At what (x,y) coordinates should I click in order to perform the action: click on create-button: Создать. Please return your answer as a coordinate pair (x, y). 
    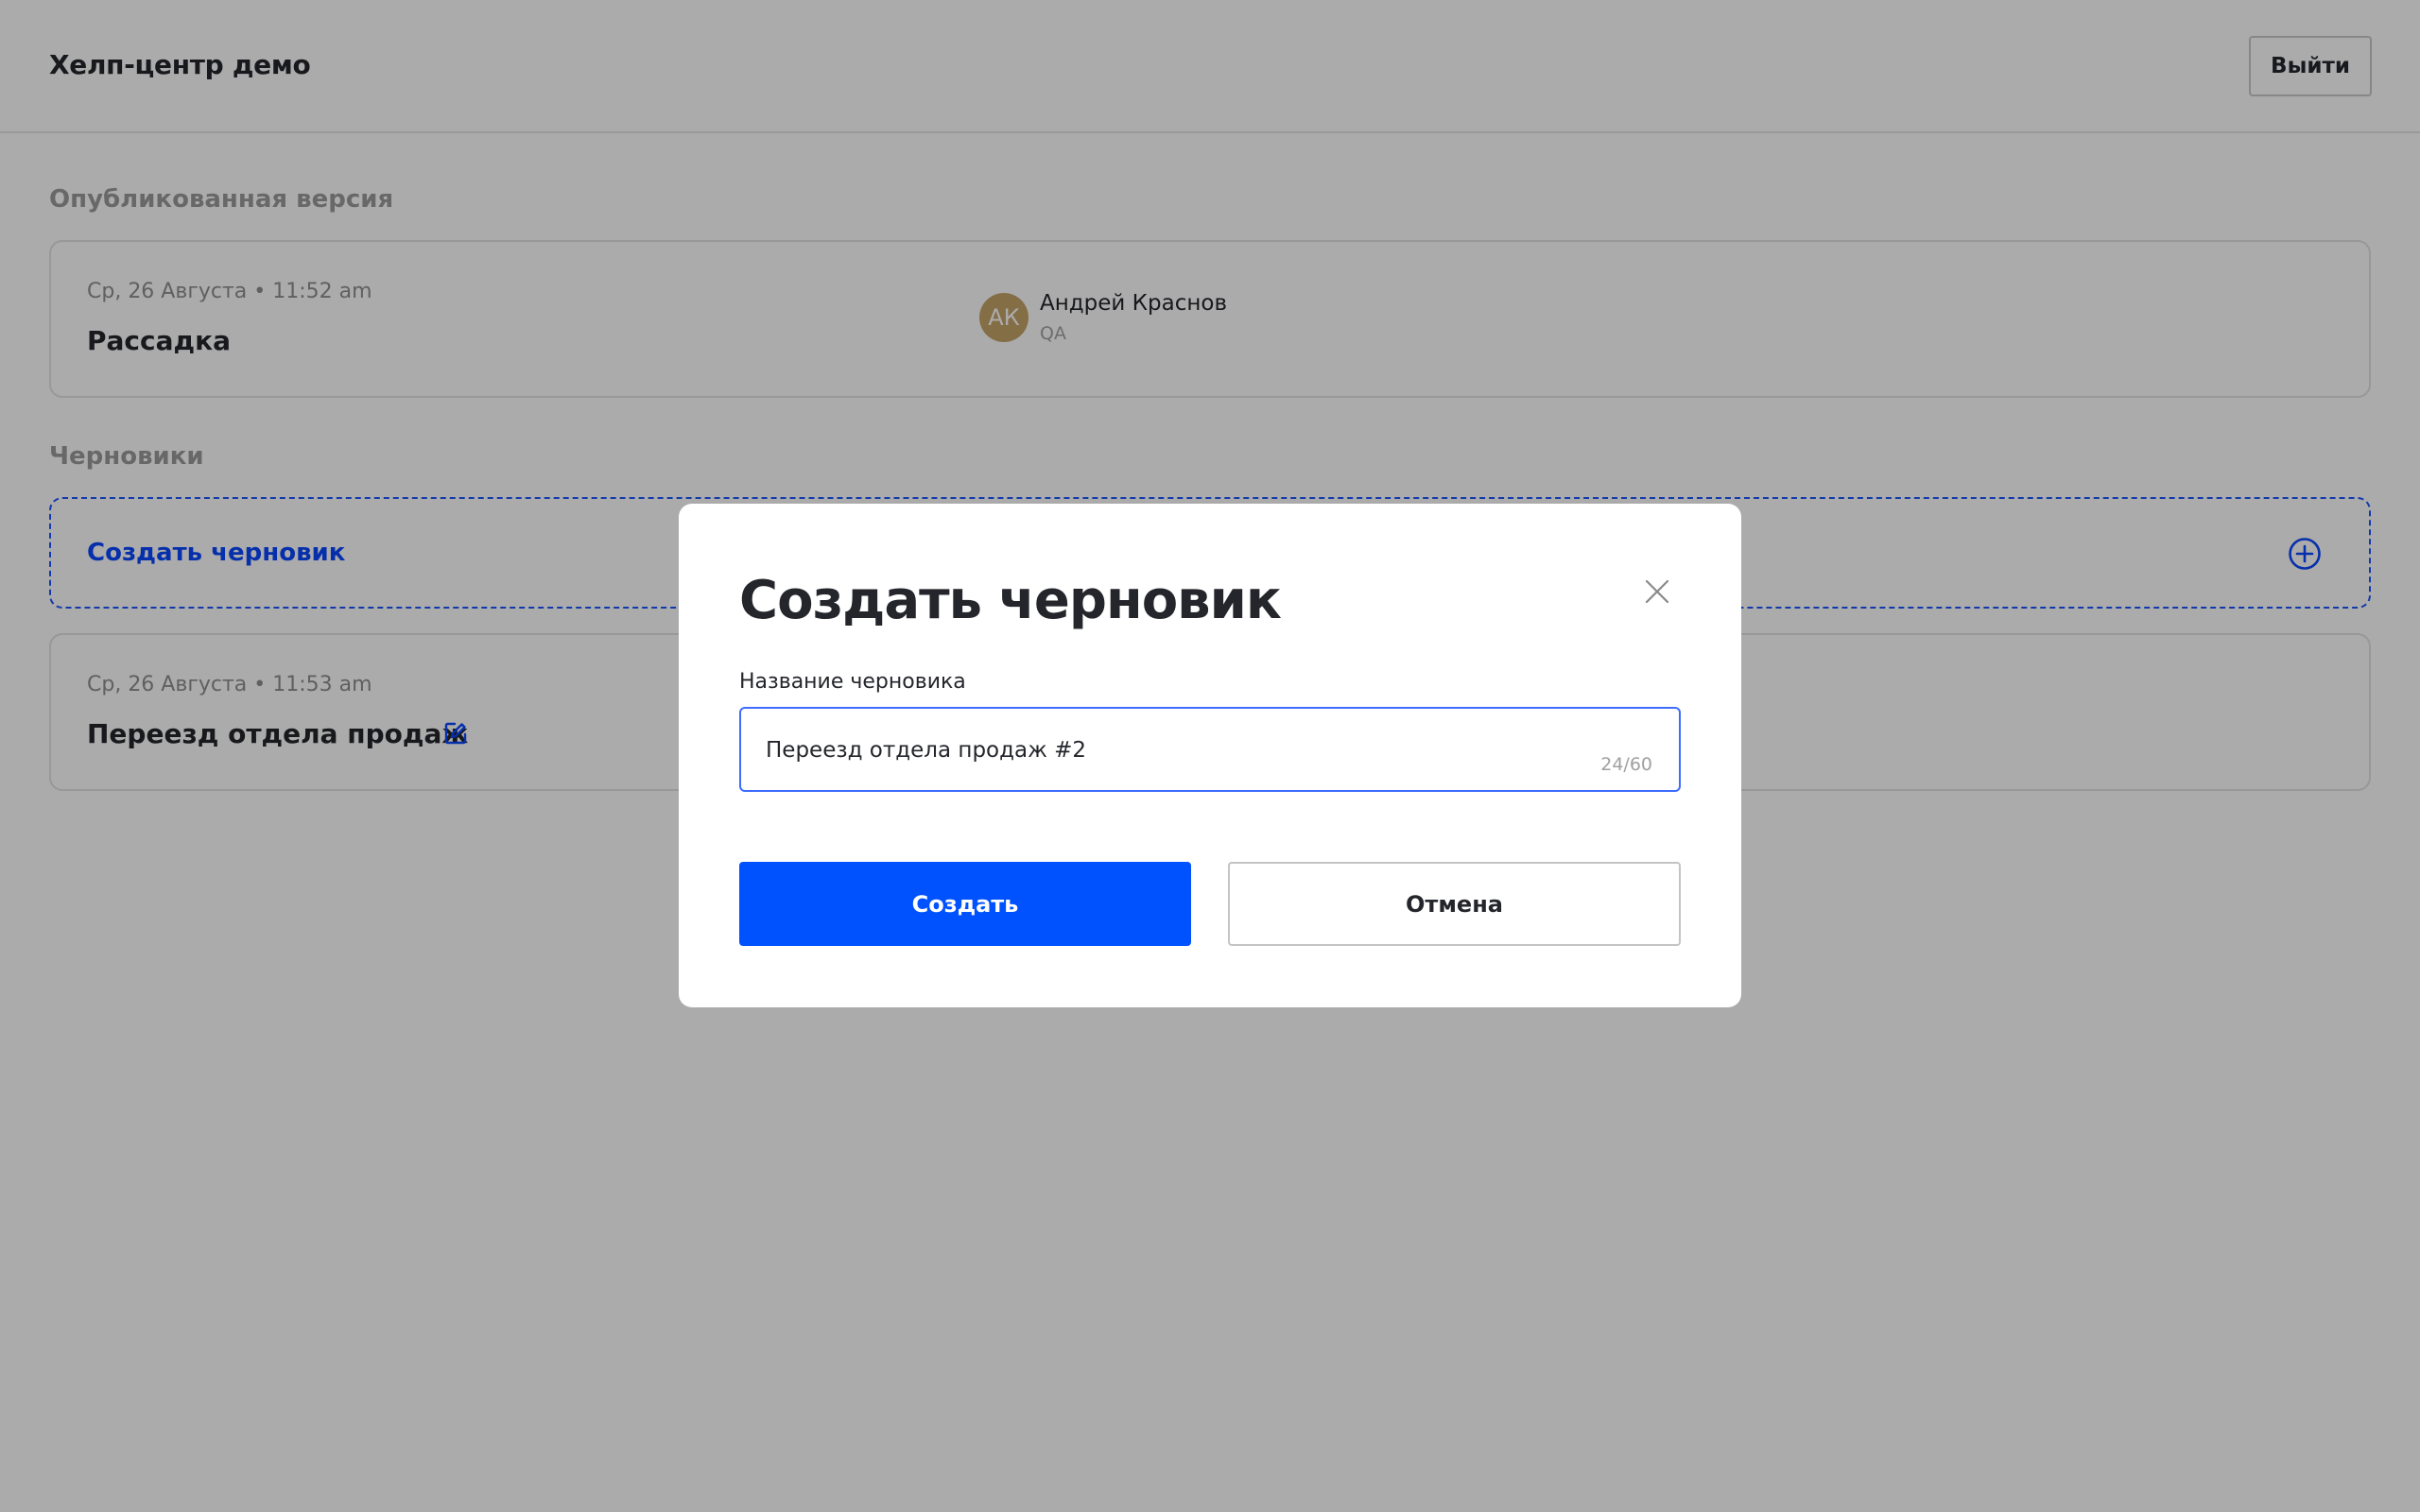
    Looking at the image, I should click on (965, 904).